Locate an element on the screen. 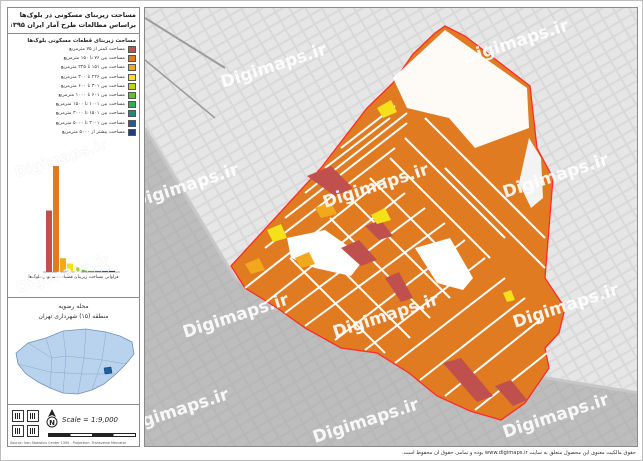 The width and height of the screenshot is (643, 461). legend-item: مساحت بین ۱۵۱ تا ۲۲۵ مترمربع is located at coordinates (73, 67).